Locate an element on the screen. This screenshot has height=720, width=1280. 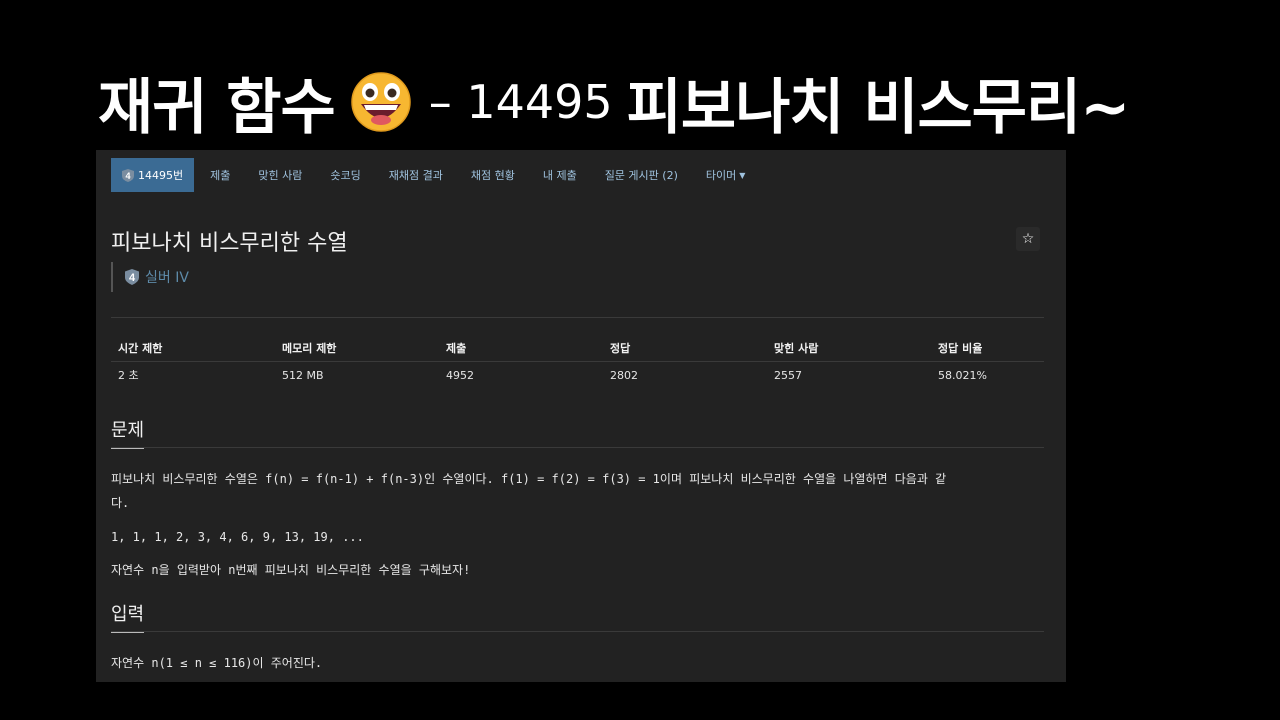
stats-value-row: 2 초 512 MB 4952 2802 2557 58.021% is located at coordinates (577, 375).